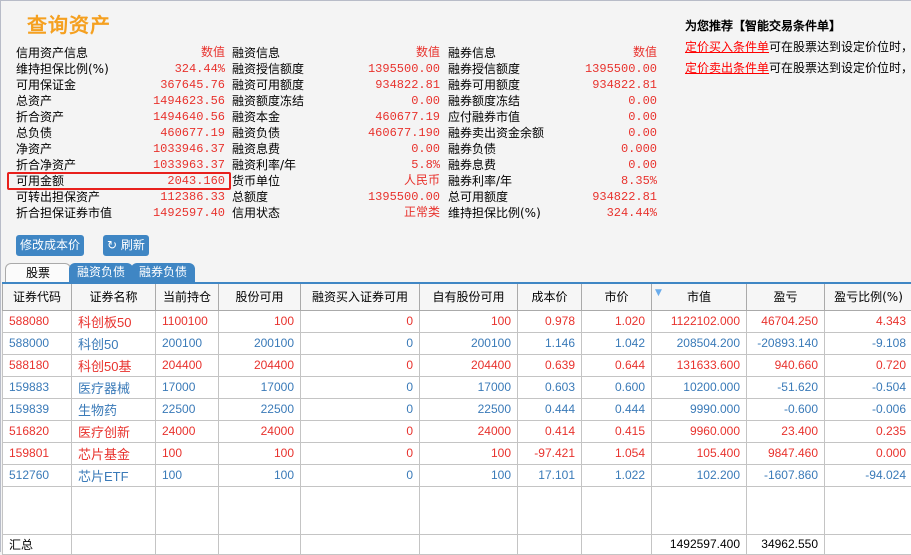 This screenshot has width=911, height=555. I want to click on tab-stocks: 股票, so click(38, 272).